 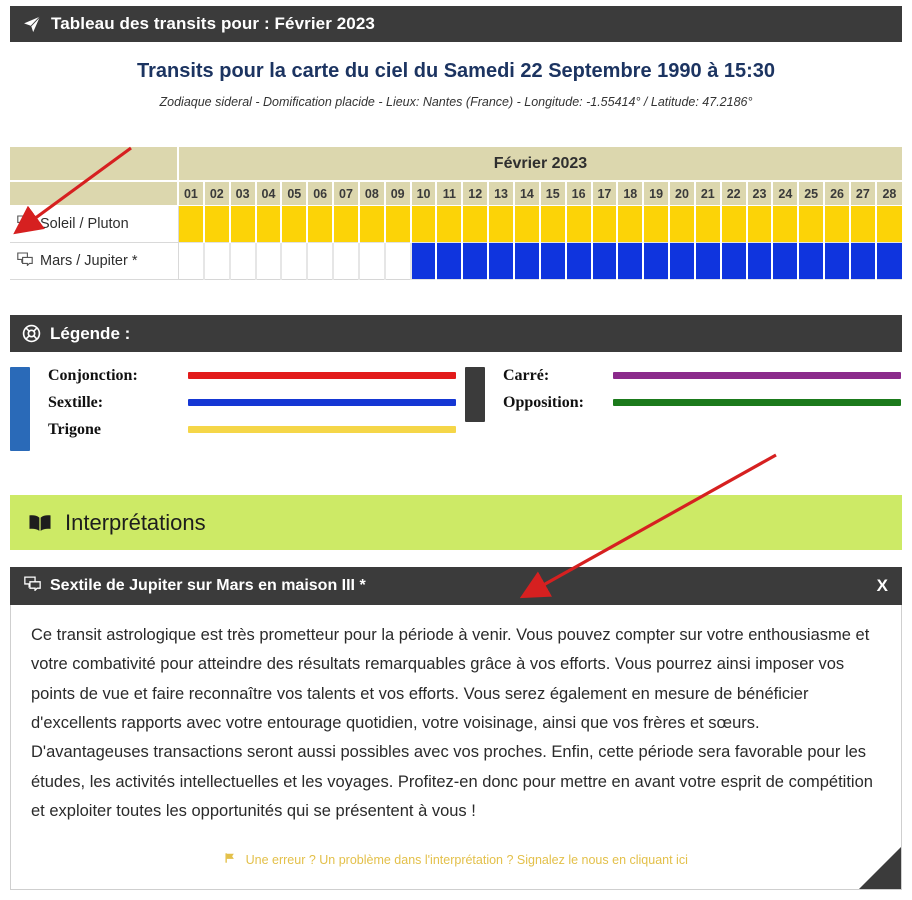 What do you see at coordinates (760, 193) in the screenshot?
I see `day-header-23: 23` at bounding box center [760, 193].